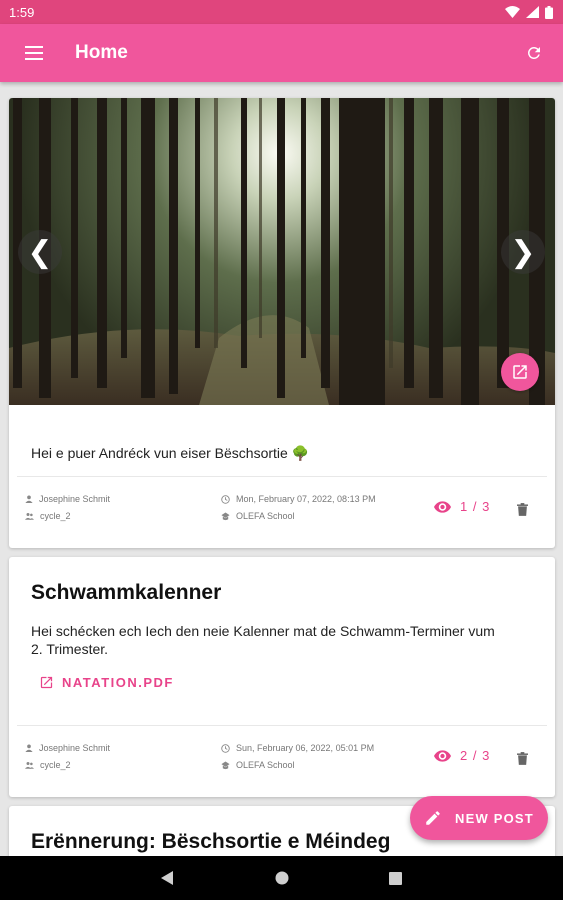 The width and height of the screenshot is (563, 900). What do you see at coordinates (395, 878) in the screenshot?
I see `recents-icon` at bounding box center [395, 878].